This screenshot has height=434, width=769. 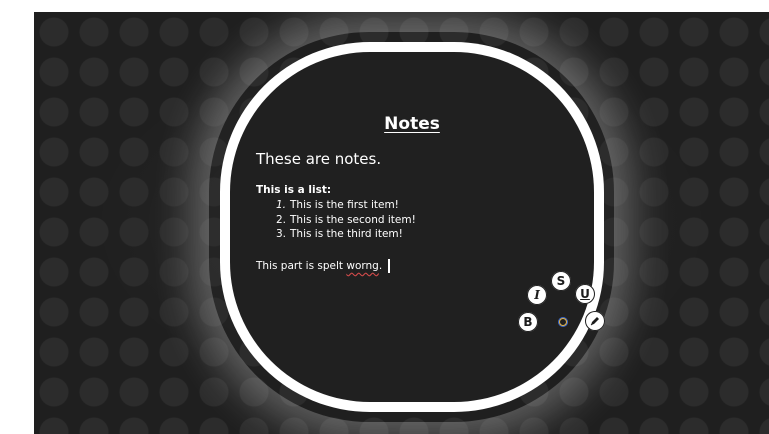 What do you see at coordinates (389, 266) in the screenshot?
I see `text-cursor` at bounding box center [389, 266].